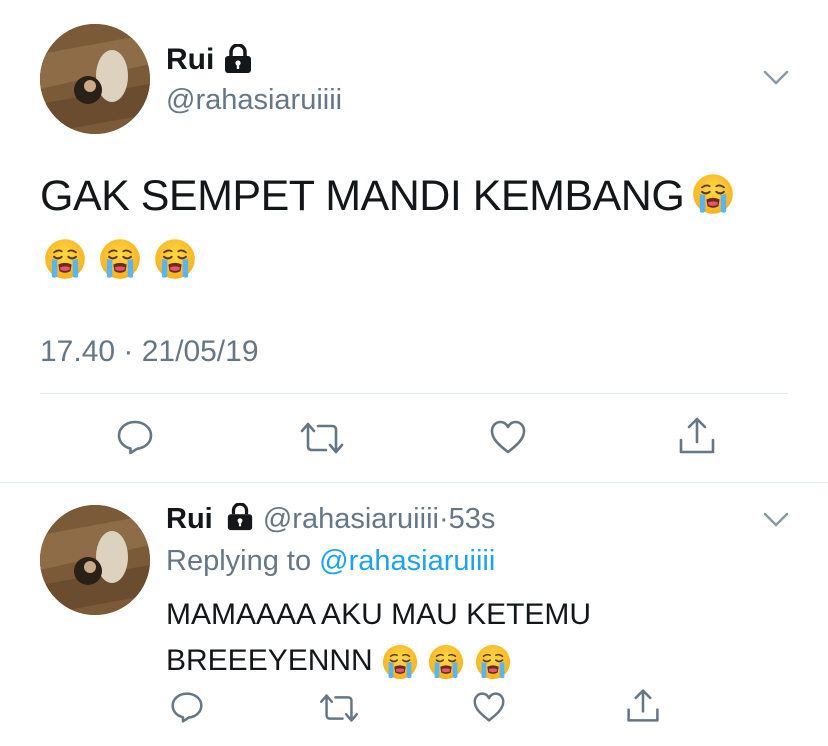  I want to click on reply-text-line2: BREEEYENNN, so click(269, 660).